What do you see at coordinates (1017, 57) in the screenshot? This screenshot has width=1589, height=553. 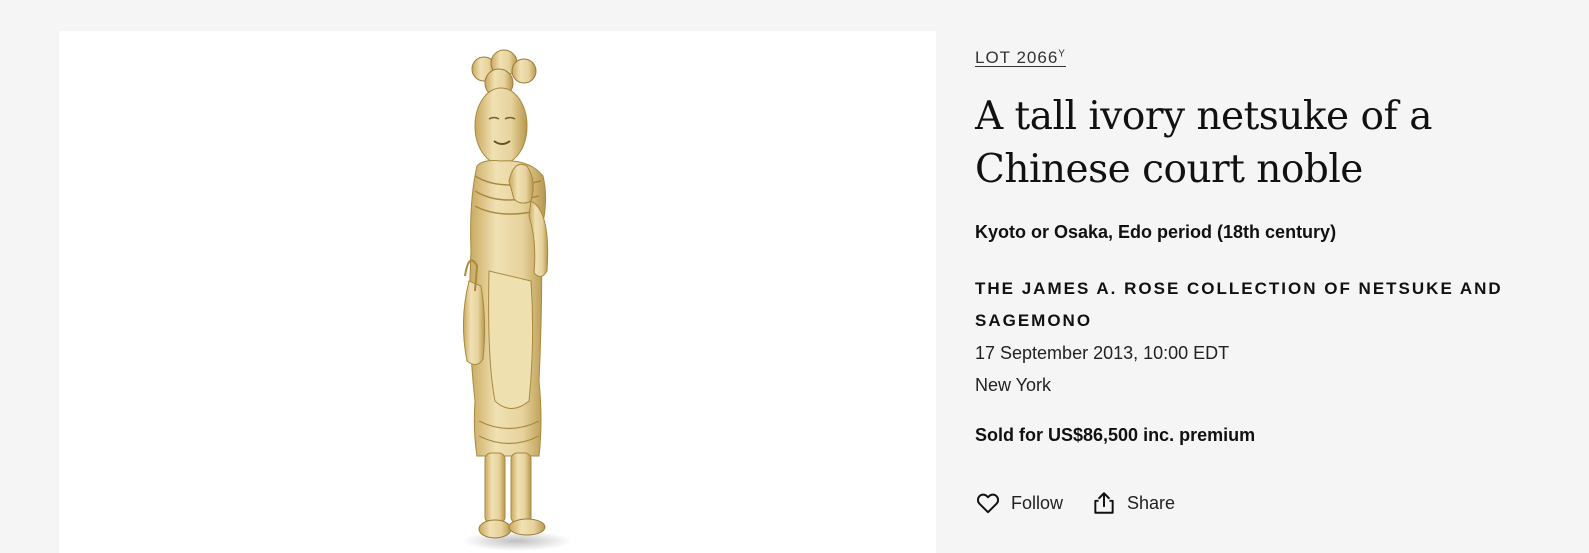 I see `lot-number: LOT 2066` at bounding box center [1017, 57].